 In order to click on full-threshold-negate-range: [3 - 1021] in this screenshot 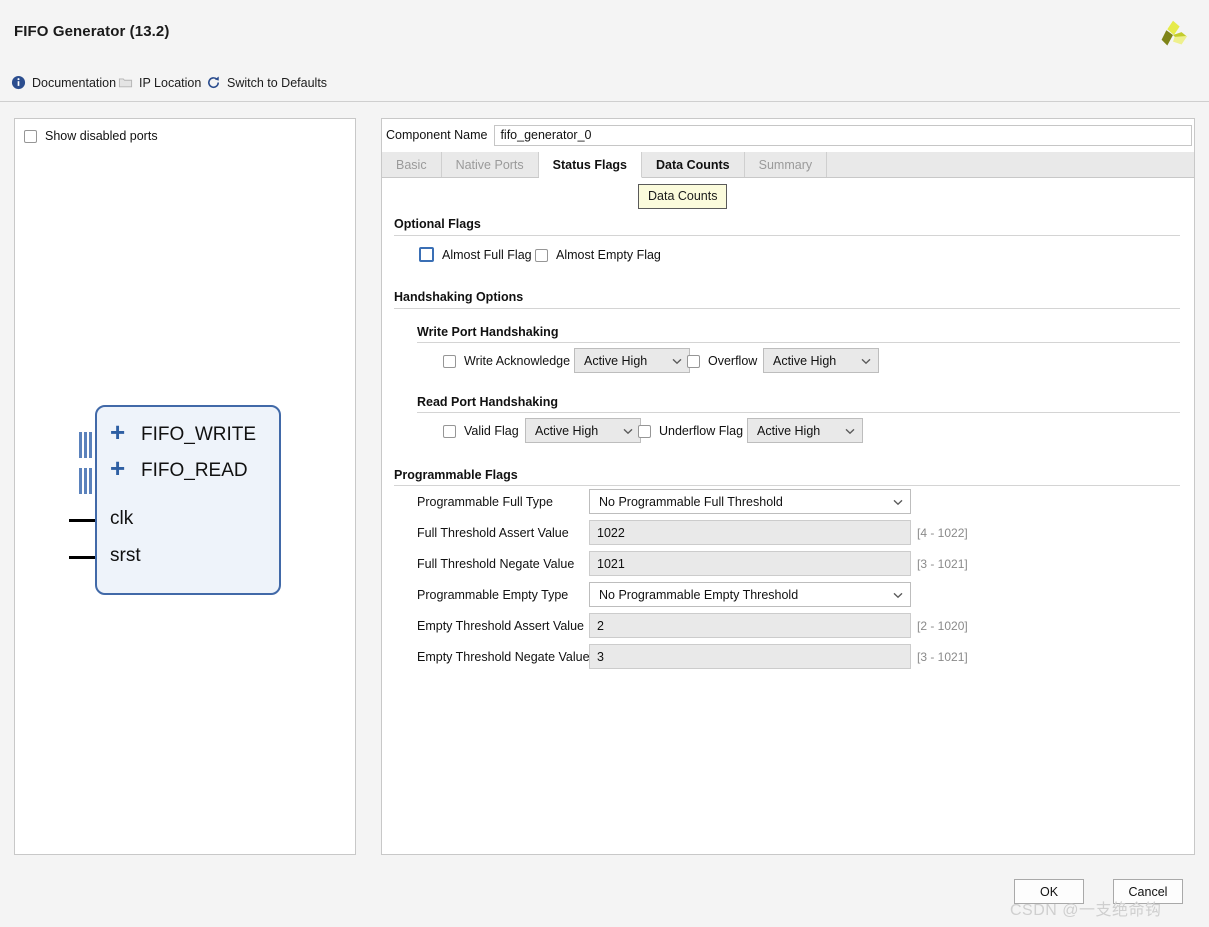, I will do `click(942, 564)`.